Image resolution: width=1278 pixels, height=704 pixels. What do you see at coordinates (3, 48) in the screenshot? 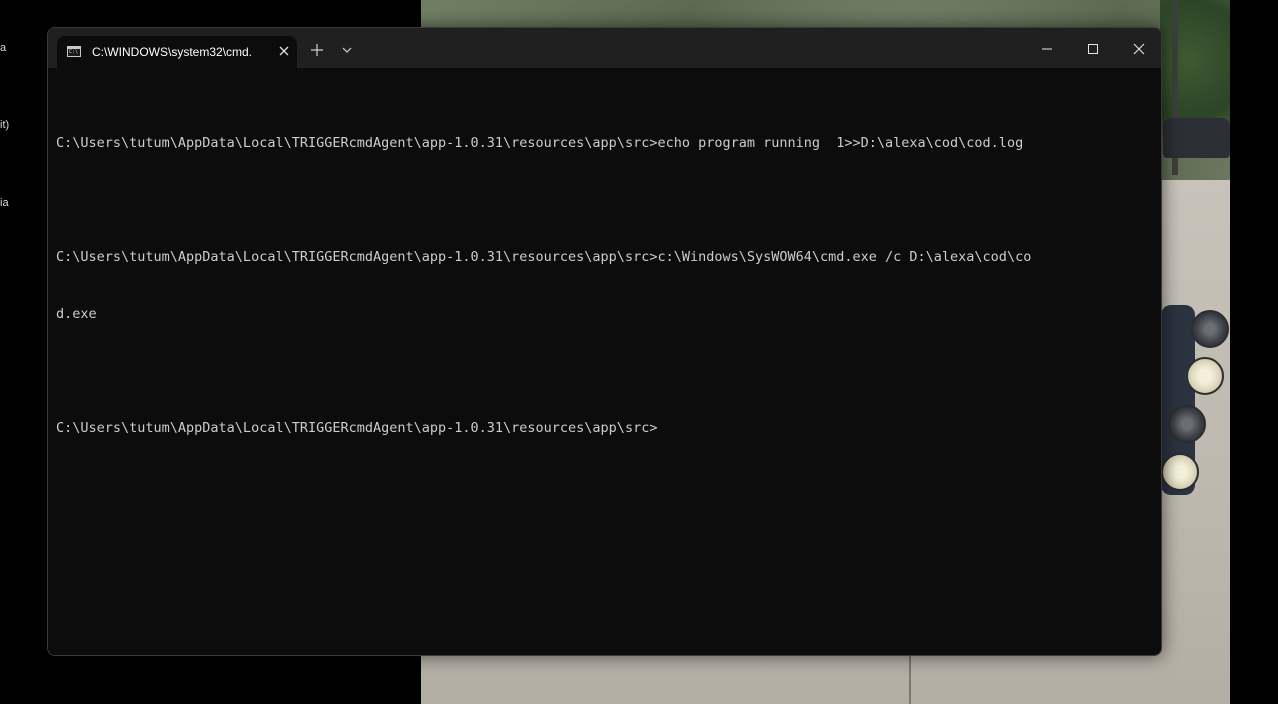
I see `desktop-edge-label: a` at bounding box center [3, 48].